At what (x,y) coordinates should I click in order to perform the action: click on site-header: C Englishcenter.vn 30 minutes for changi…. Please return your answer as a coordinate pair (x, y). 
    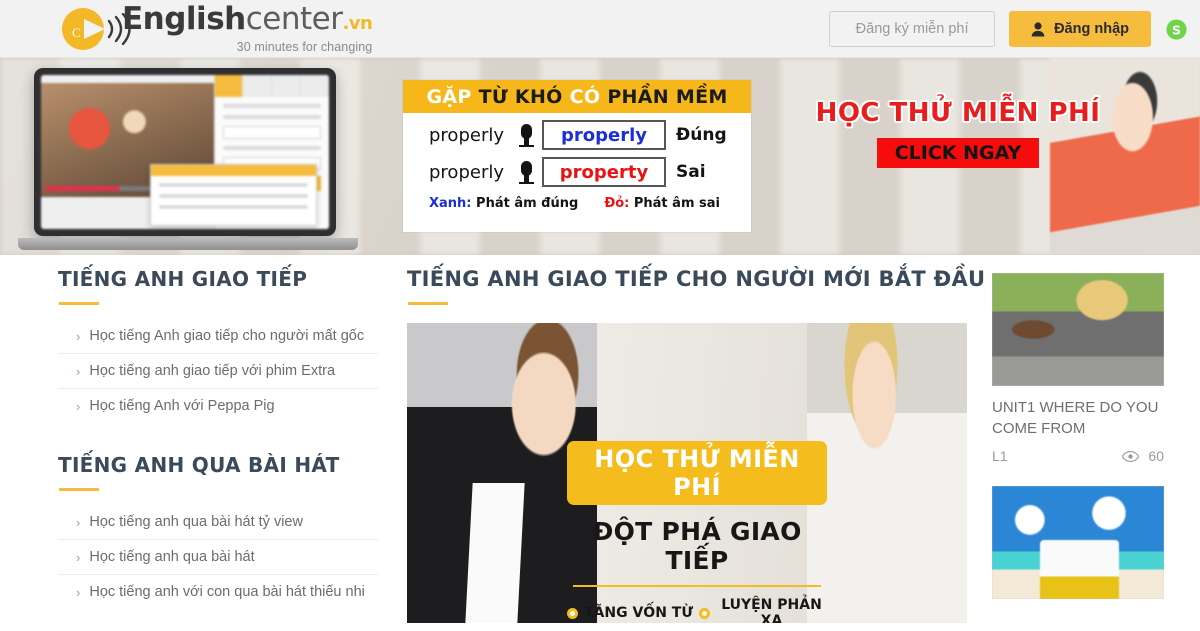
    Looking at the image, I should click on (600, 29).